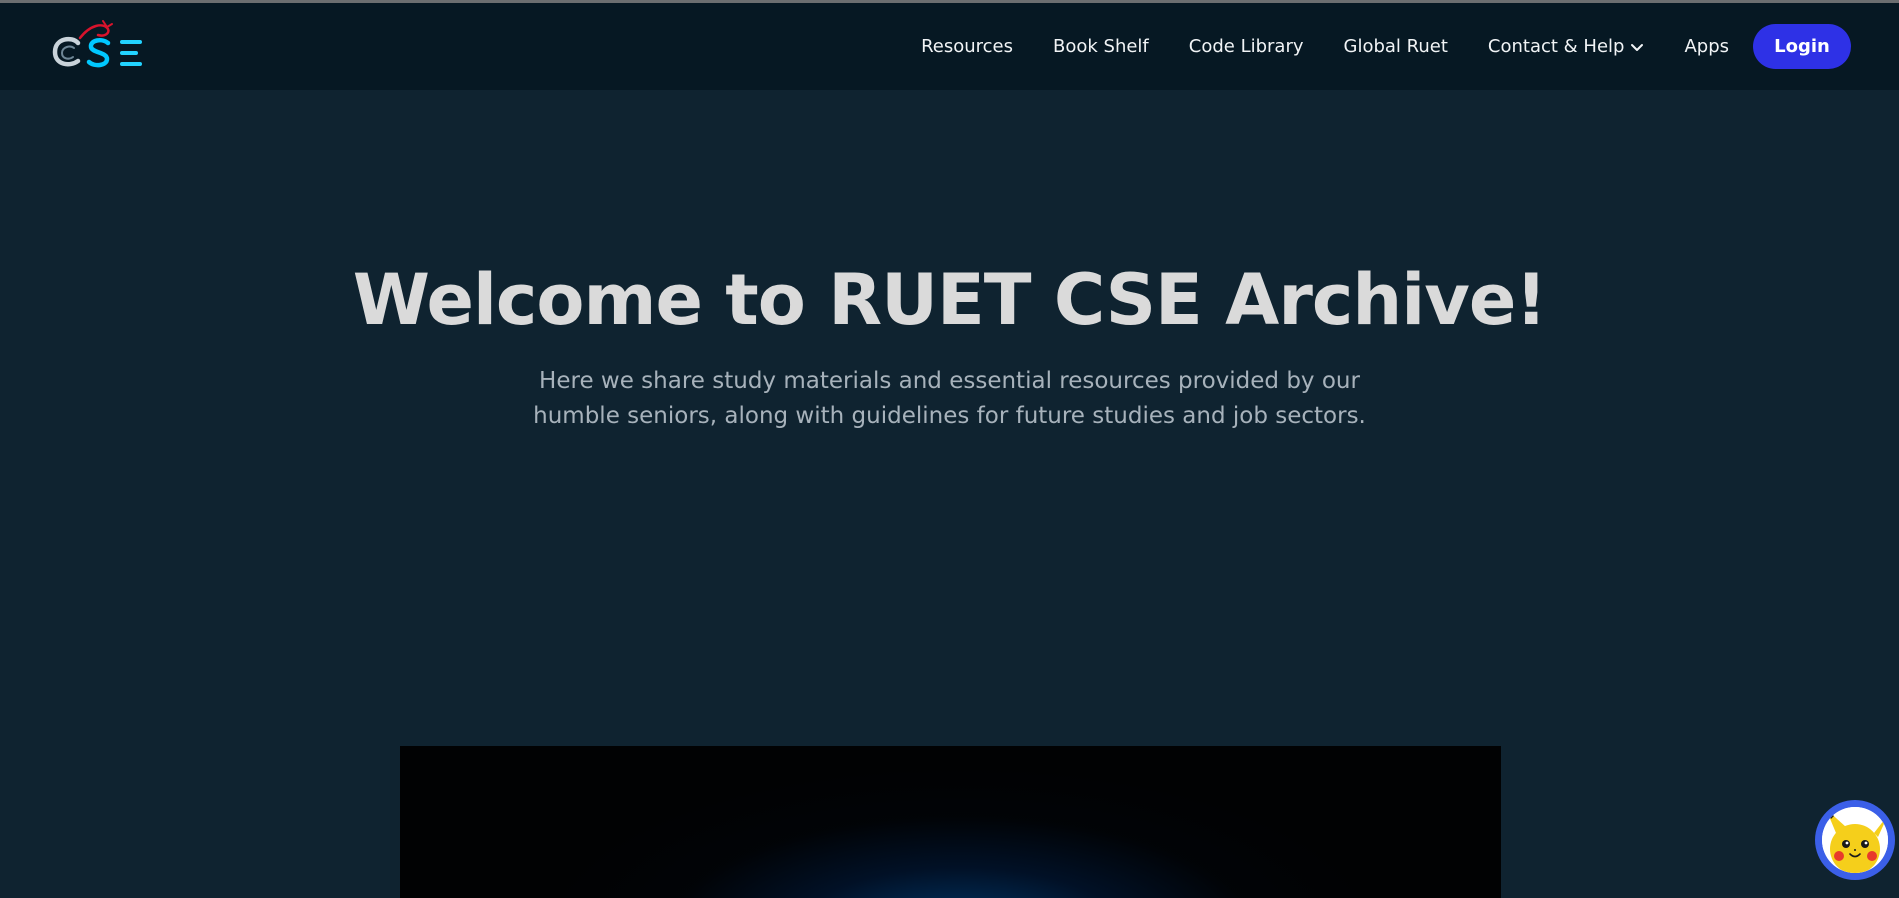  I want to click on login-button: Login, so click(1802, 46).